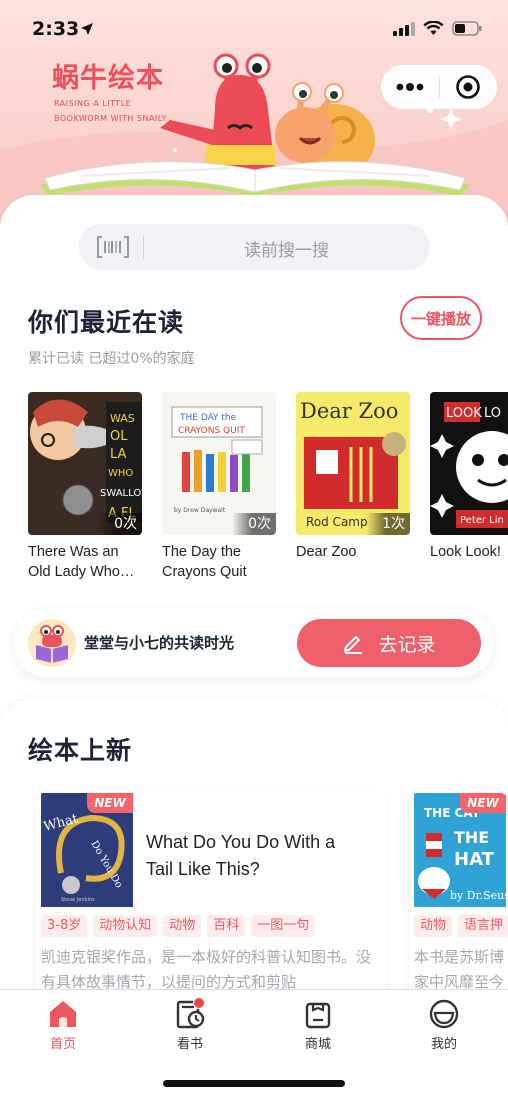  What do you see at coordinates (125, 926) in the screenshot?
I see `tag: 动物认知` at bounding box center [125, 926].